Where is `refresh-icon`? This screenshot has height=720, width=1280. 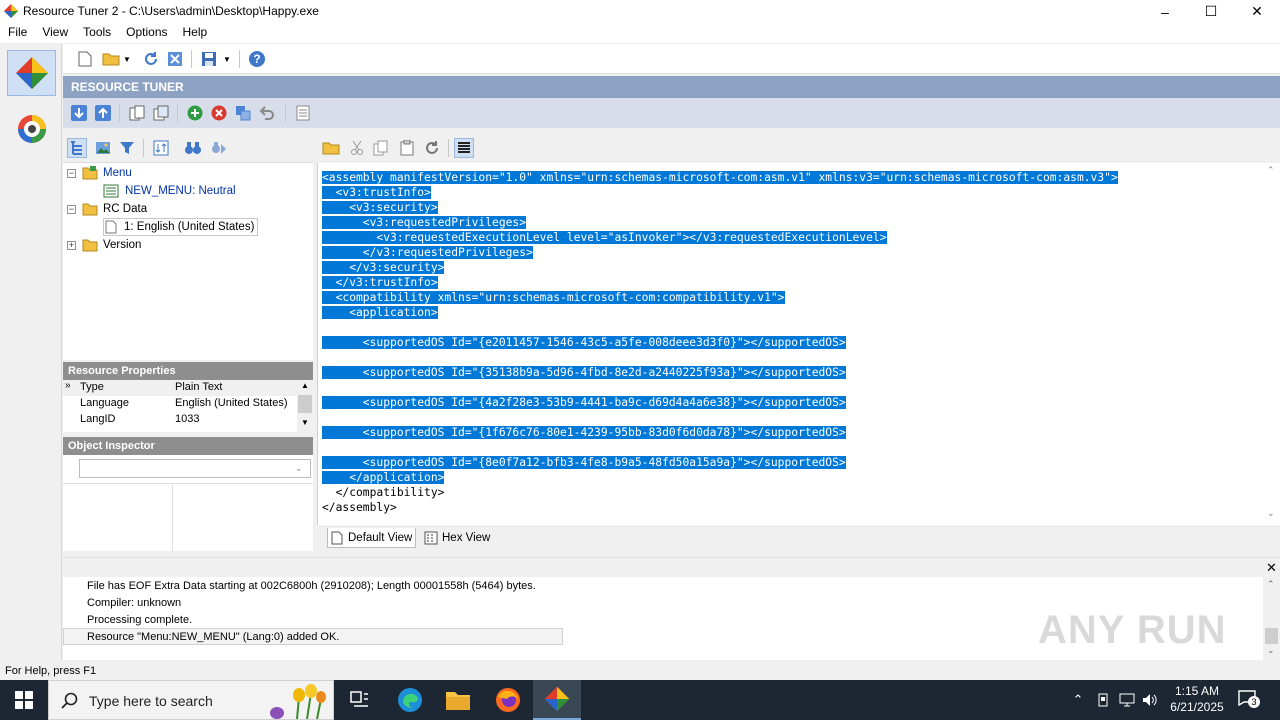
refresh-icon is located at coordinates (151, 58).